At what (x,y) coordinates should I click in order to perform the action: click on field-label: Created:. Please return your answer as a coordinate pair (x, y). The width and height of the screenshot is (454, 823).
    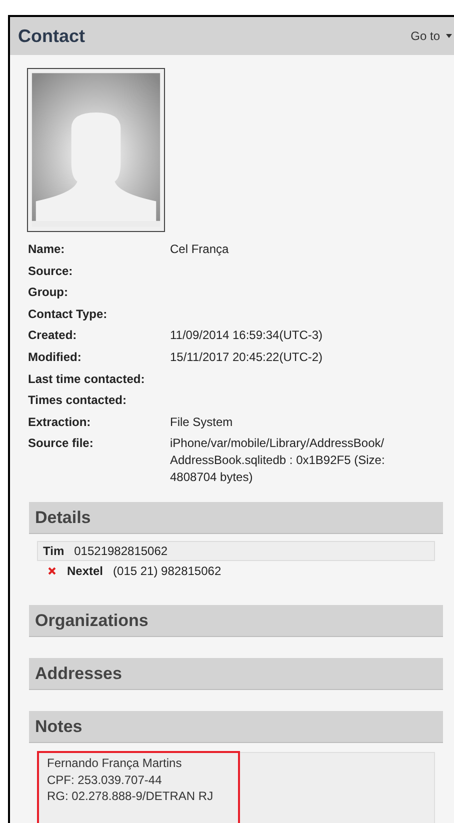
    Looking at the image, I should click on (53, 335).